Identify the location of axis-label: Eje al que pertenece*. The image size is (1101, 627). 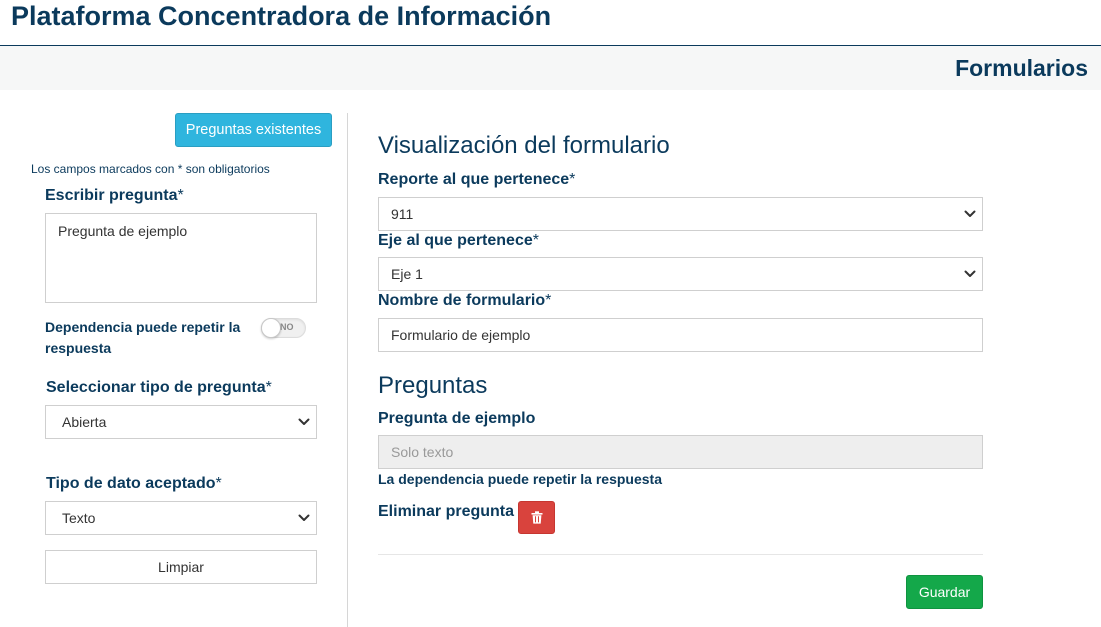
(458, 240).